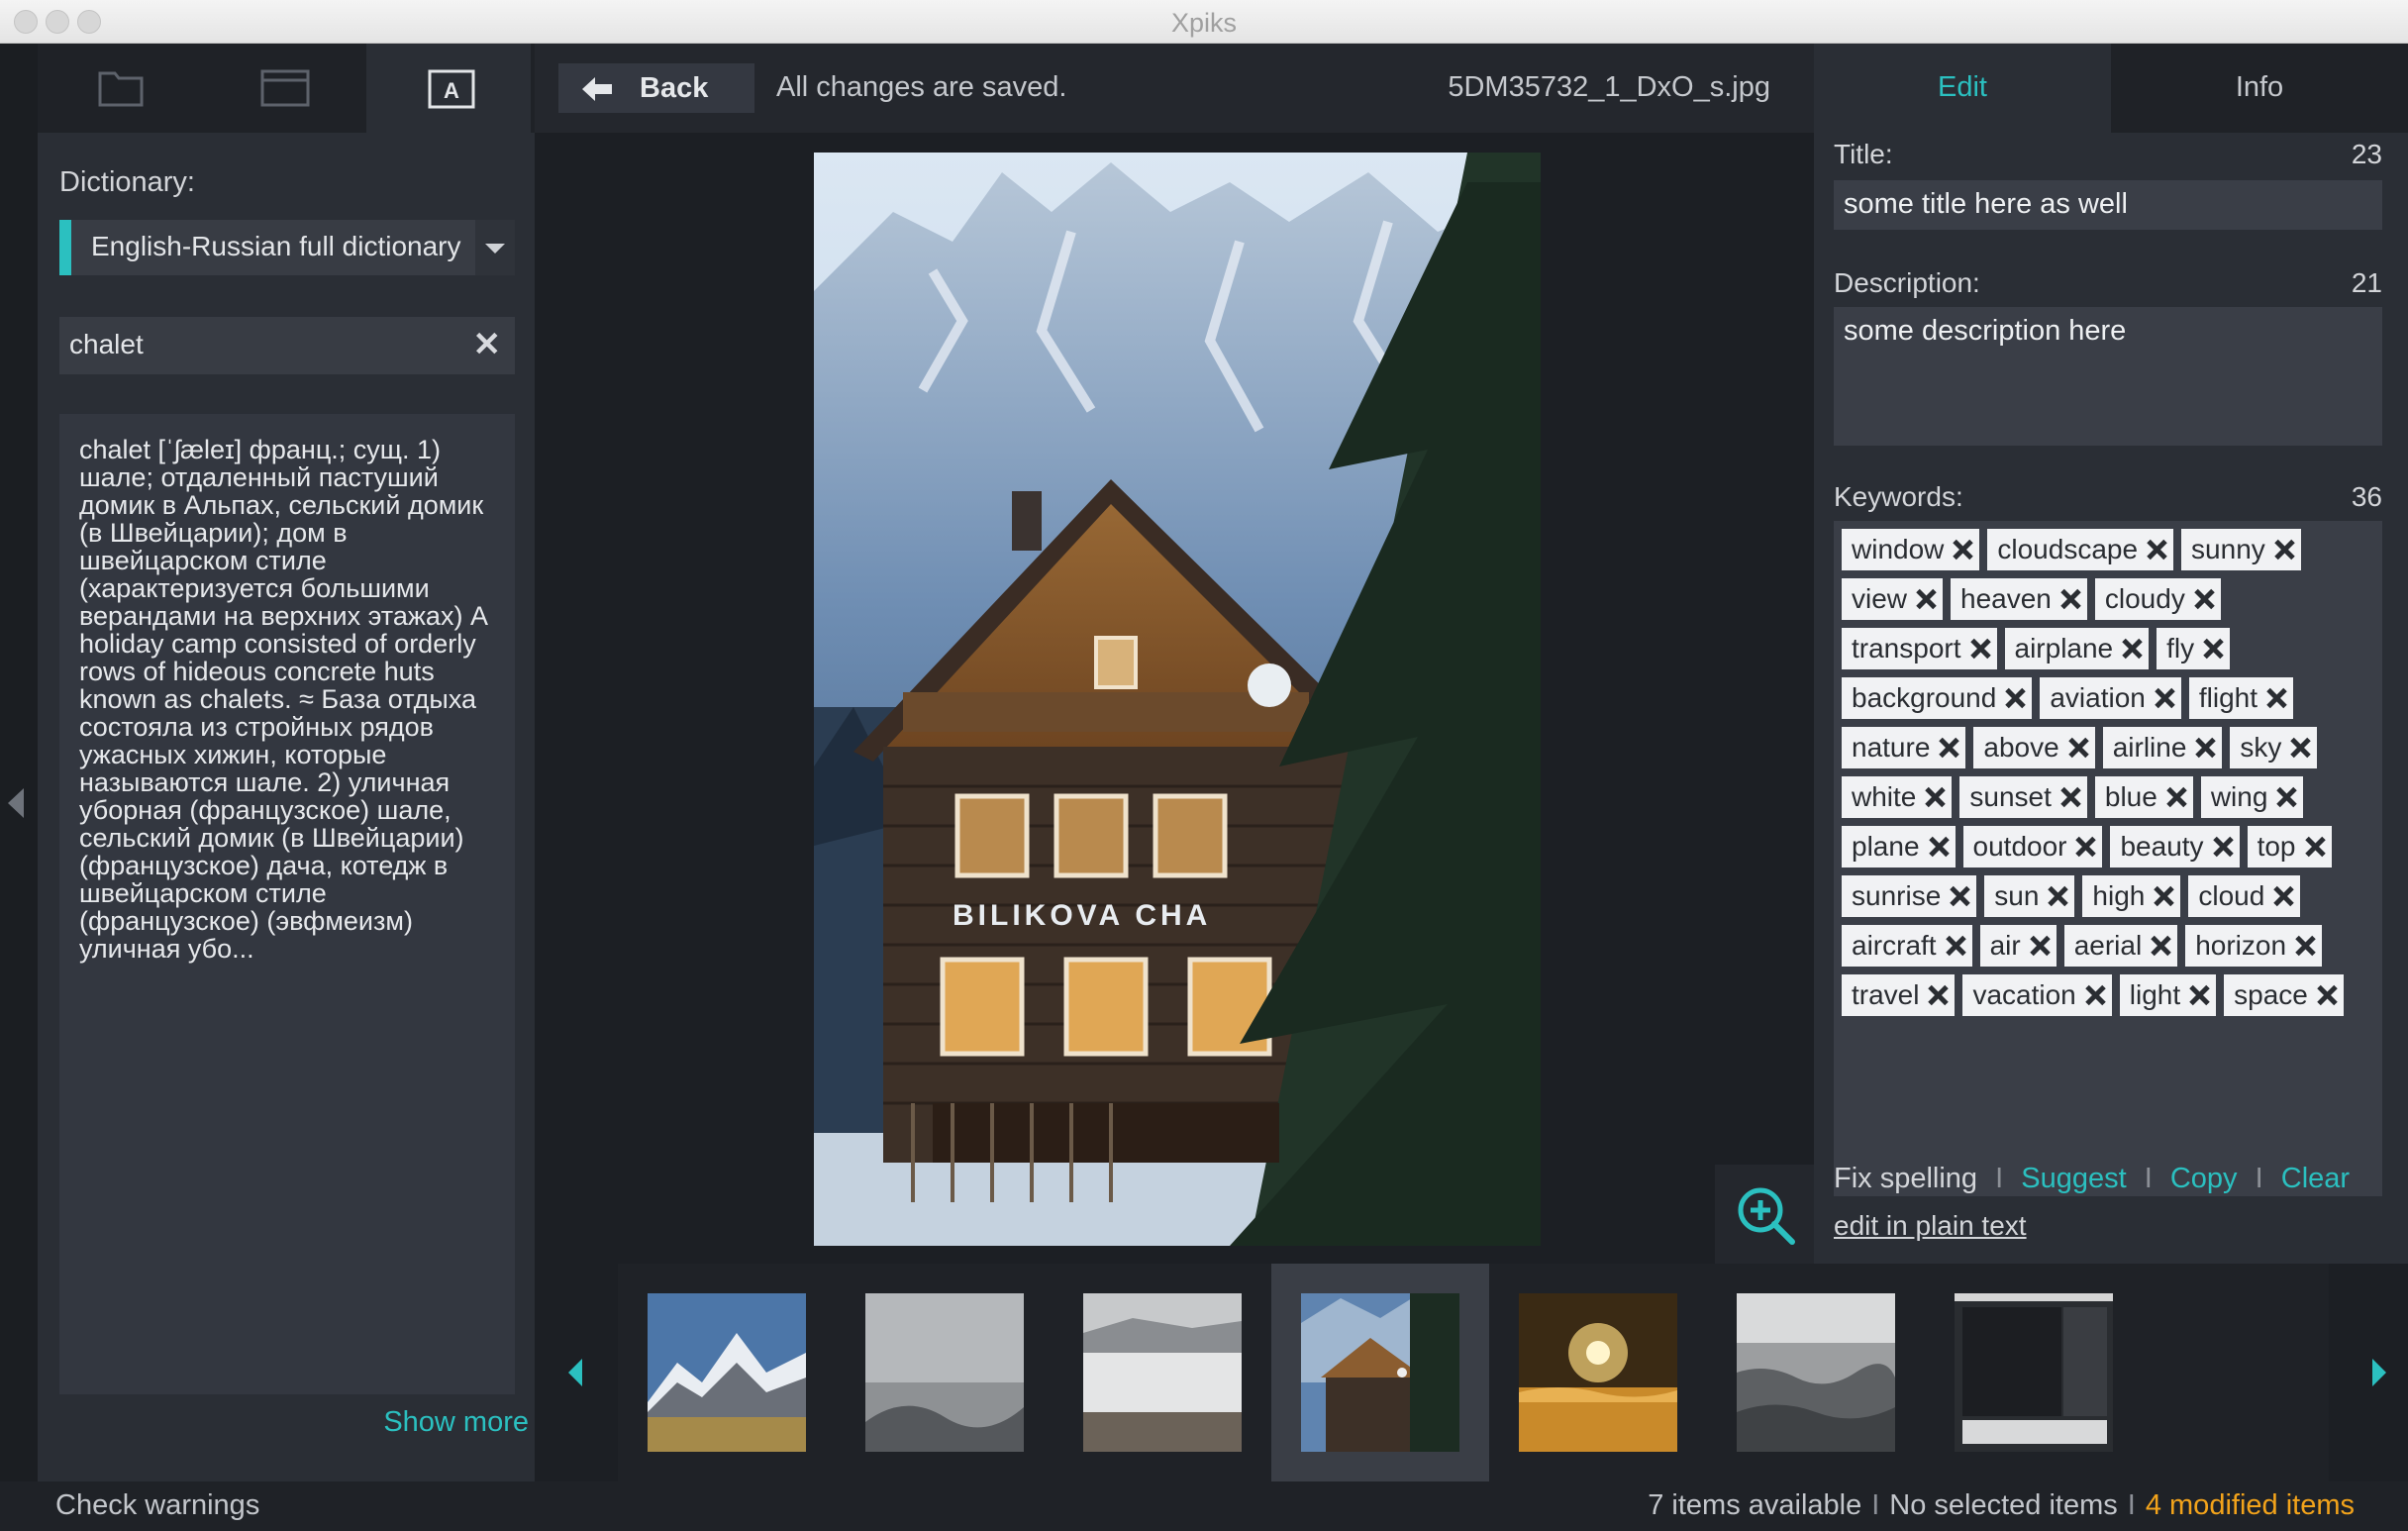 This screenshot has height=1531, width=2408. What do you see at coordinates (2023, 797) in the screenshot?
I see `keyword-chip: sunset` at bounding box center [2023, 797].